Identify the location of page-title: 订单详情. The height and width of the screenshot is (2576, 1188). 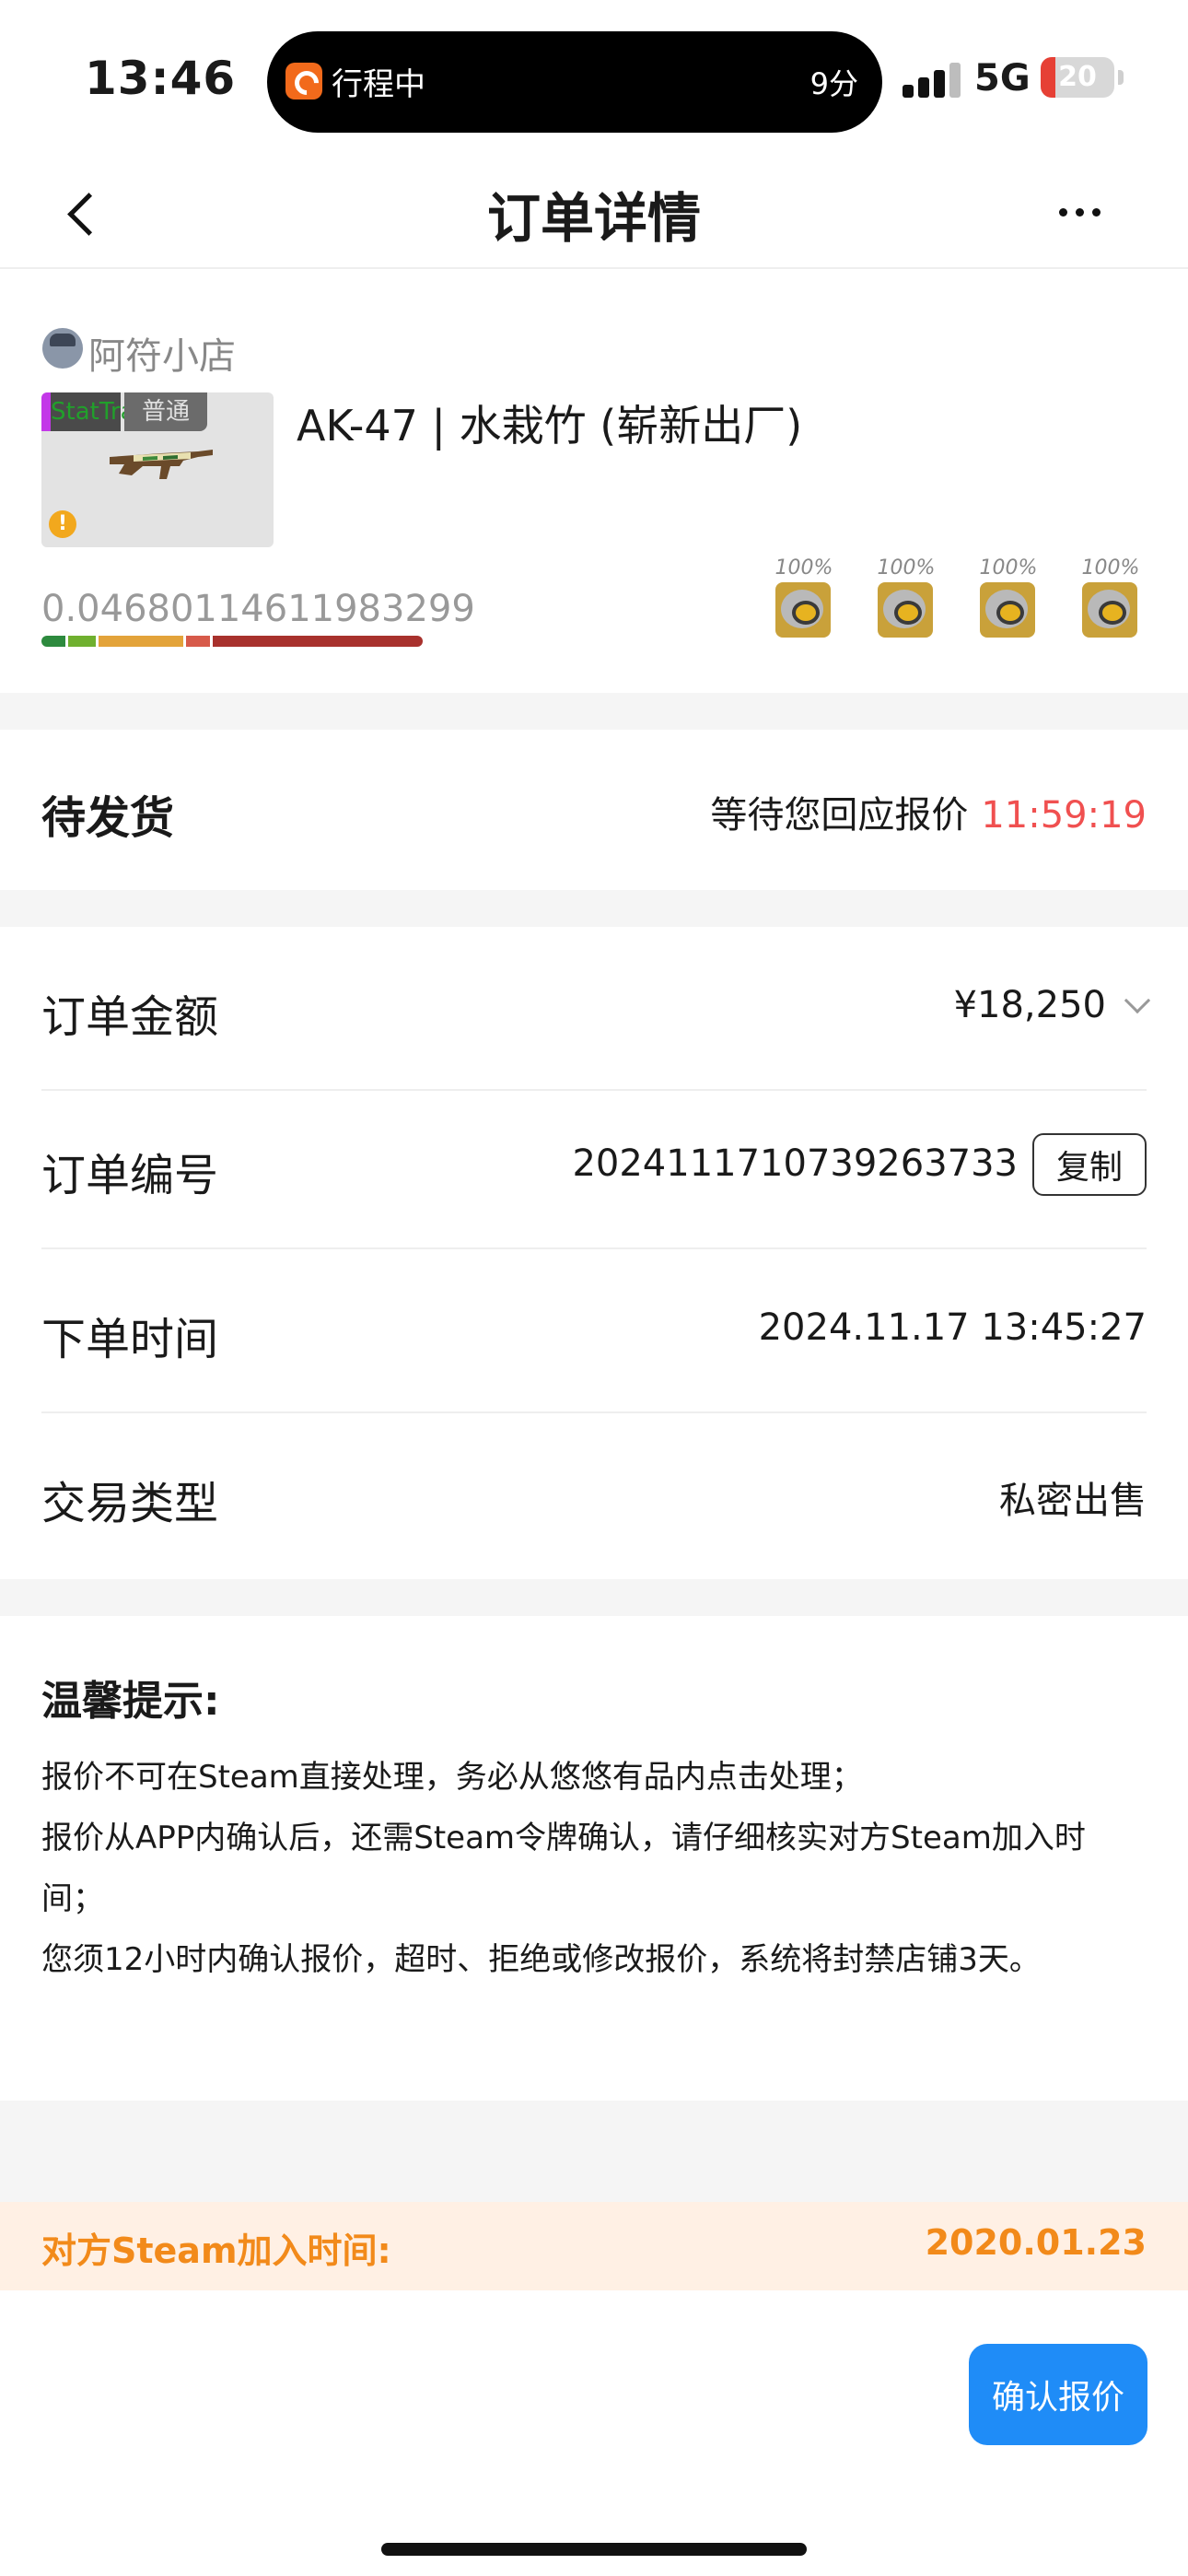
(593, 218).